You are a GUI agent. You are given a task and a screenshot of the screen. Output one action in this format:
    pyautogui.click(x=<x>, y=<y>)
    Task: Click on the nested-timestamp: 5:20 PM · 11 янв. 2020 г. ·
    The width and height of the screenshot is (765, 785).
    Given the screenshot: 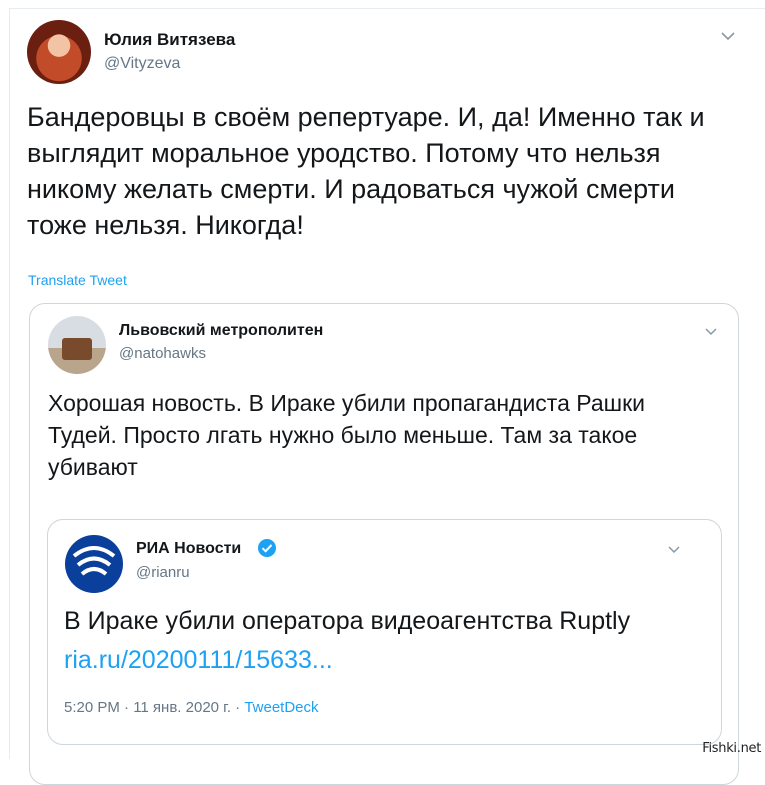 What is the action you would take?
    pyautogui.click(x=154, y=707)
    